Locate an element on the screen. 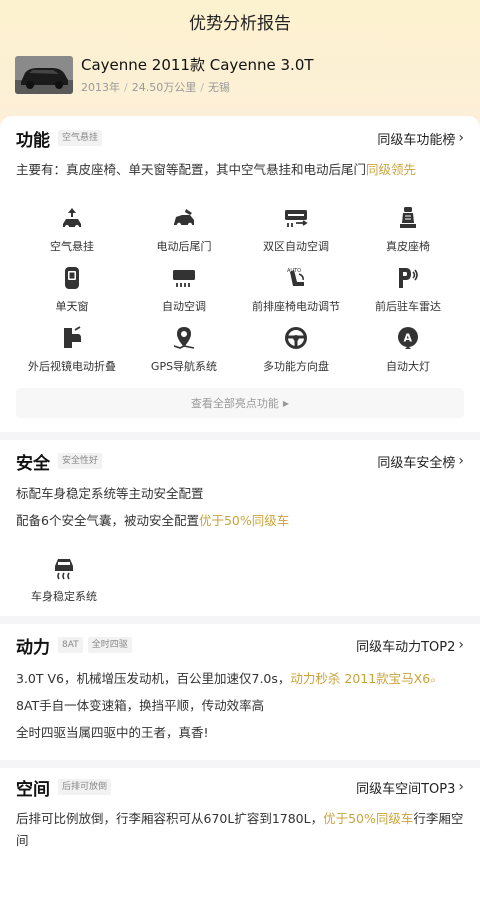 The image size is (480, 908). function-rank-label: 同级车功能榜 is located at coordinates (416, 140).